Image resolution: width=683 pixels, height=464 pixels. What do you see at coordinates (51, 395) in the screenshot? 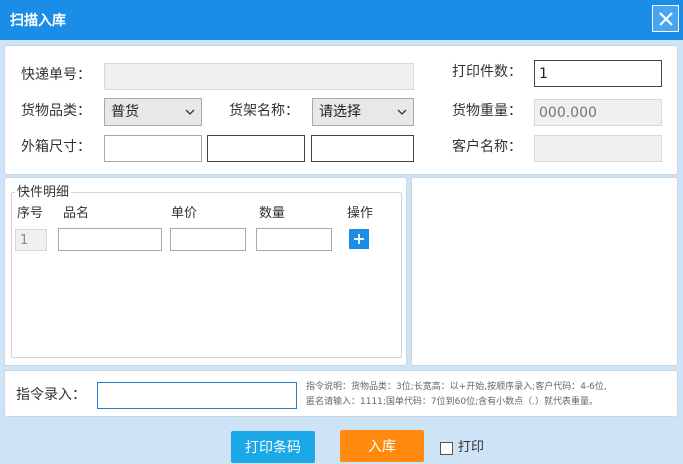
I see `command-label: 指令录入：` at bounding box center [51, 395].